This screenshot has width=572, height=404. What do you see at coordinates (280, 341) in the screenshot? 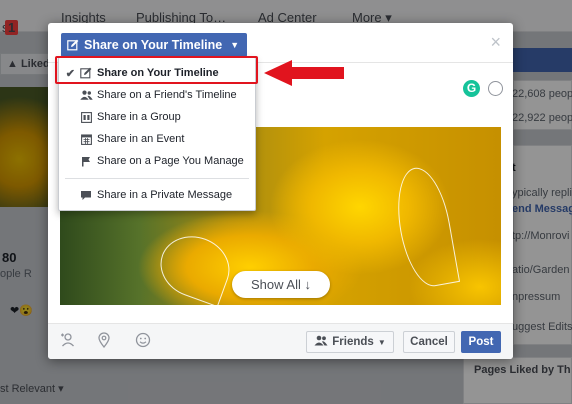
I see `dialog-footer: Friends ▼ Cancel Post` at bounding box center [280, 341].